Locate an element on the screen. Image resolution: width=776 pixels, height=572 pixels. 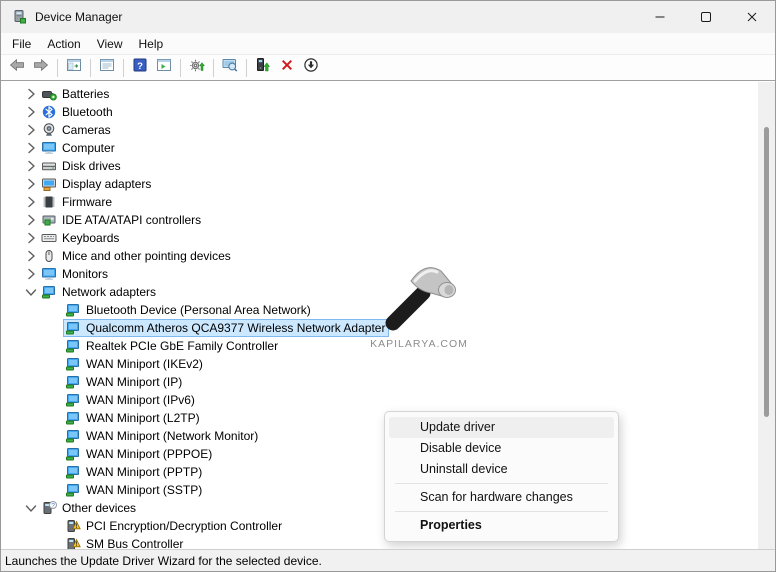
tree-item-content: Realtek PCIe GbE Family Controller is located at coordinates (172, 346).